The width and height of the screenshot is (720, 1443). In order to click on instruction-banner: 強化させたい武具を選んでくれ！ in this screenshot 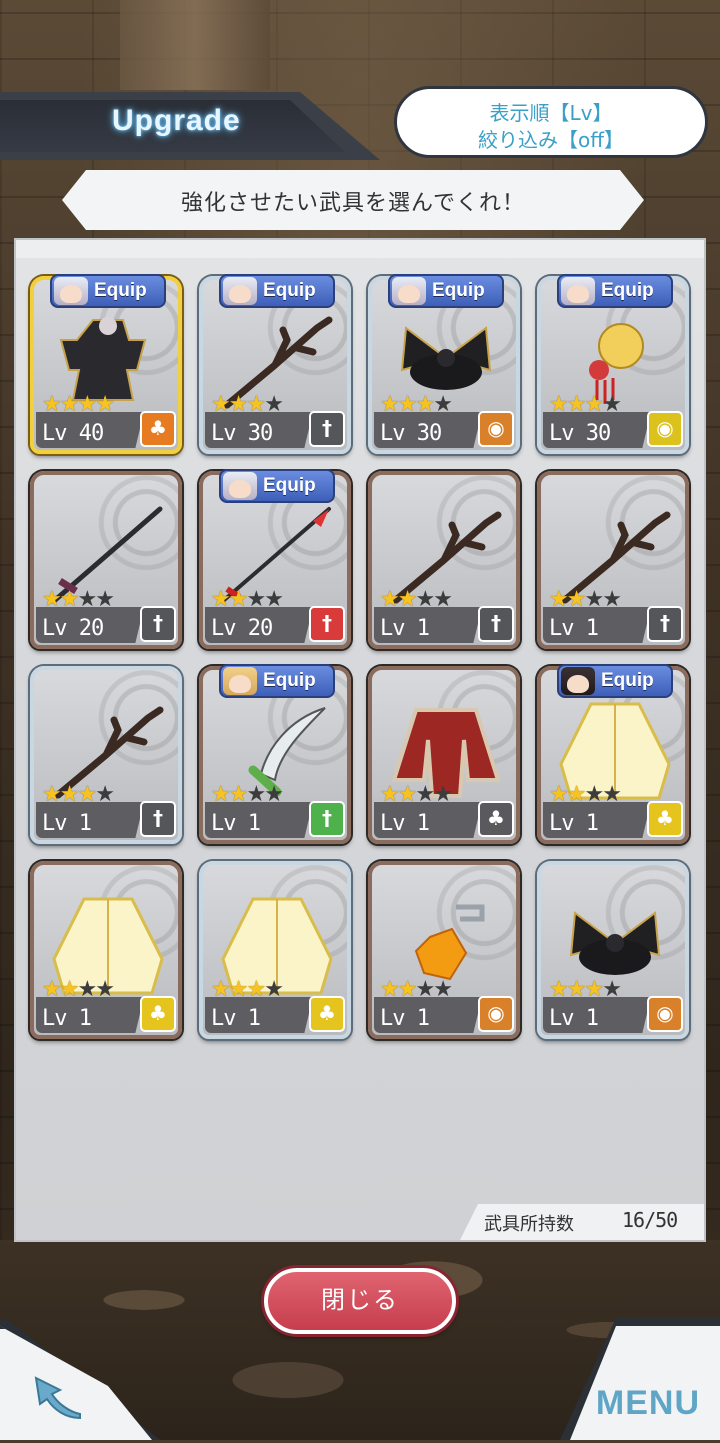, I will do `click(353, 200)`.